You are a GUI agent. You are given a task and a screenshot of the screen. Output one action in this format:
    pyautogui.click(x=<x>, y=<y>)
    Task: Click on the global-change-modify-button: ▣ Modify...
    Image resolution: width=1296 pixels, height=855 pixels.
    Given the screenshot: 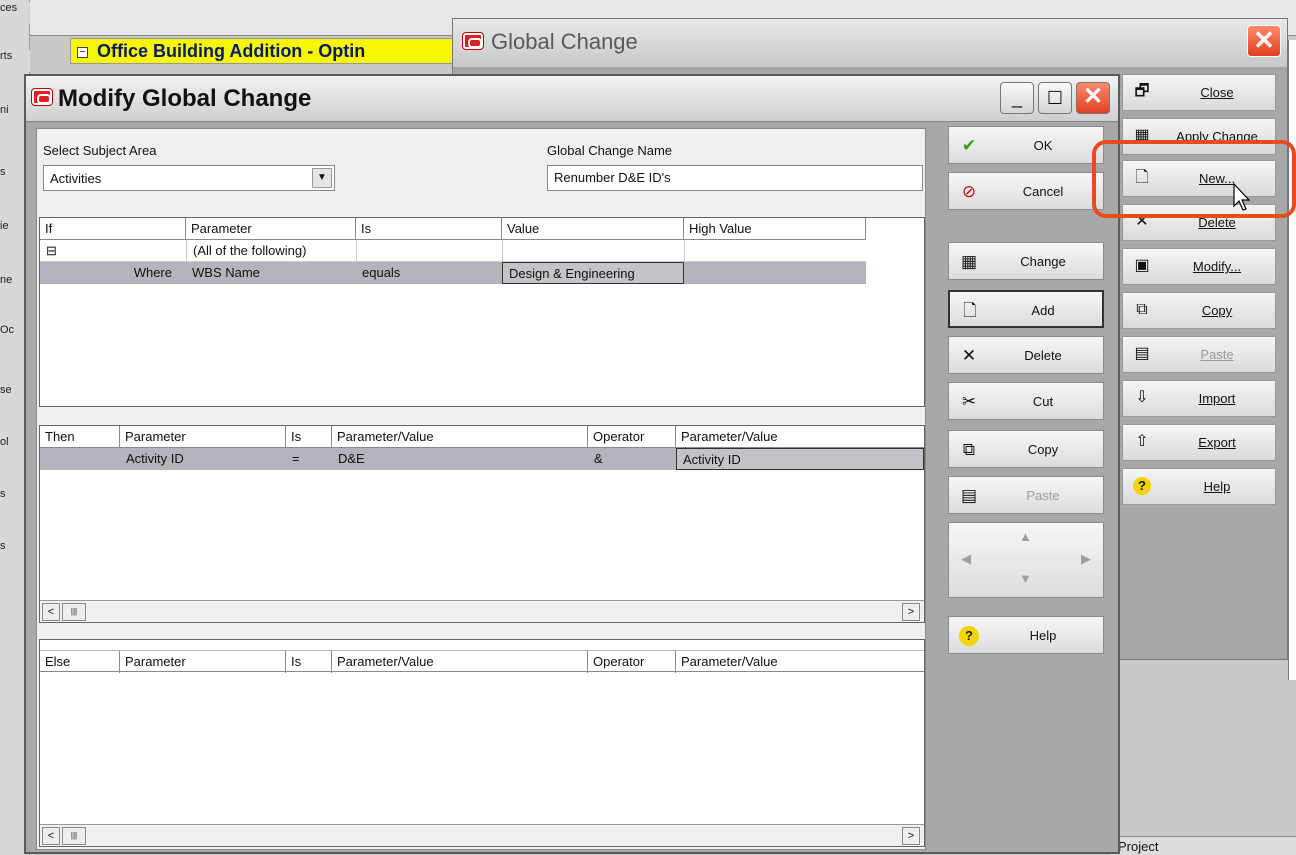 What is the action you would take?
    pyautogui.click(x=1199, y=266)
    